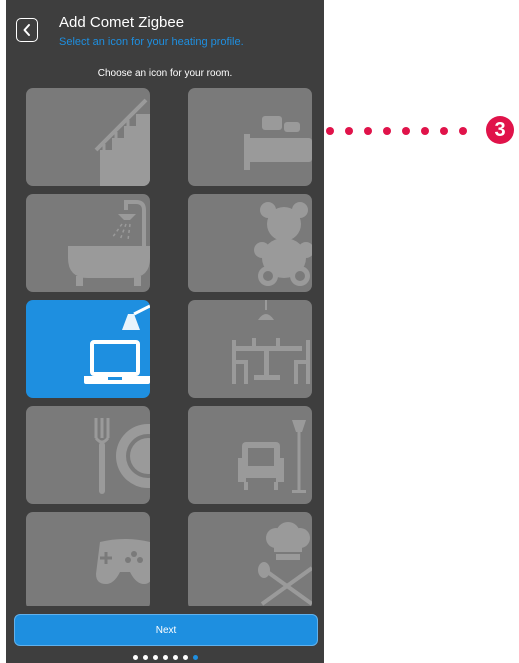 The height and width of the screenshot is (663, 519). I want to click on icon-tile-laptop, so click(88, 349).